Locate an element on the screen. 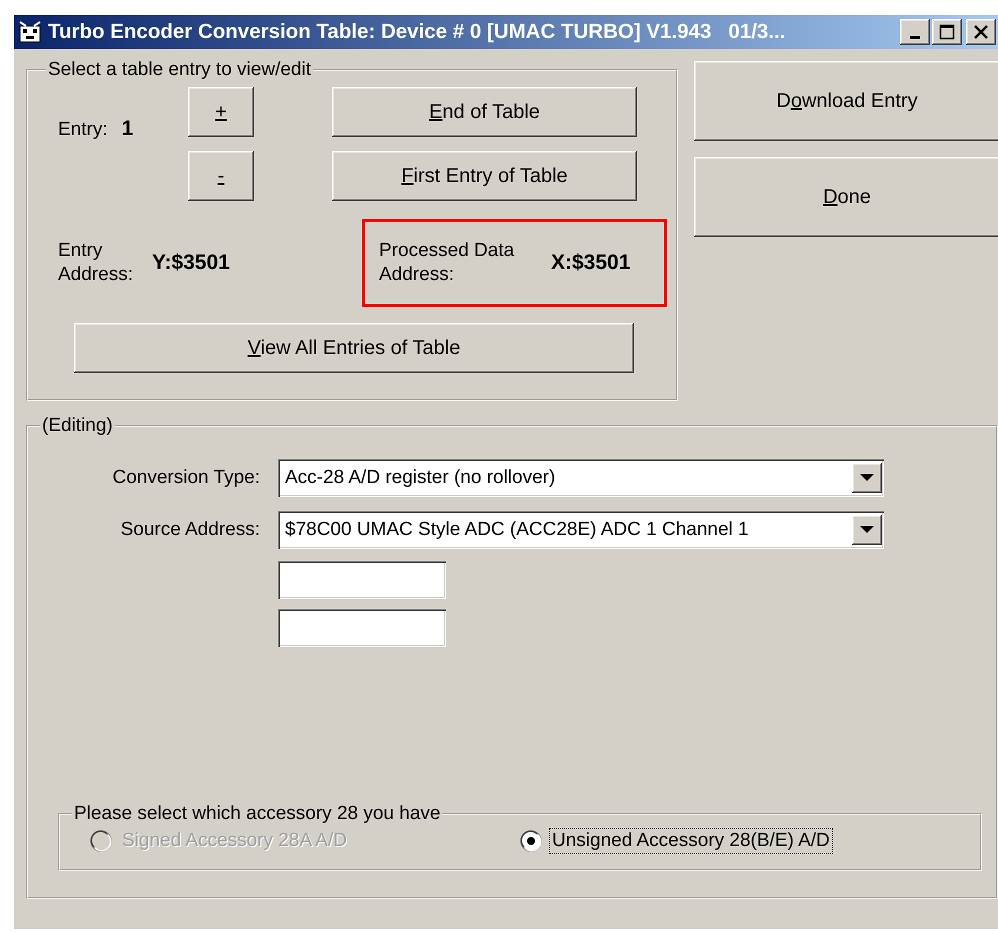  conversion-type-label: Conversion Type: is located at coordinates (186, 478).